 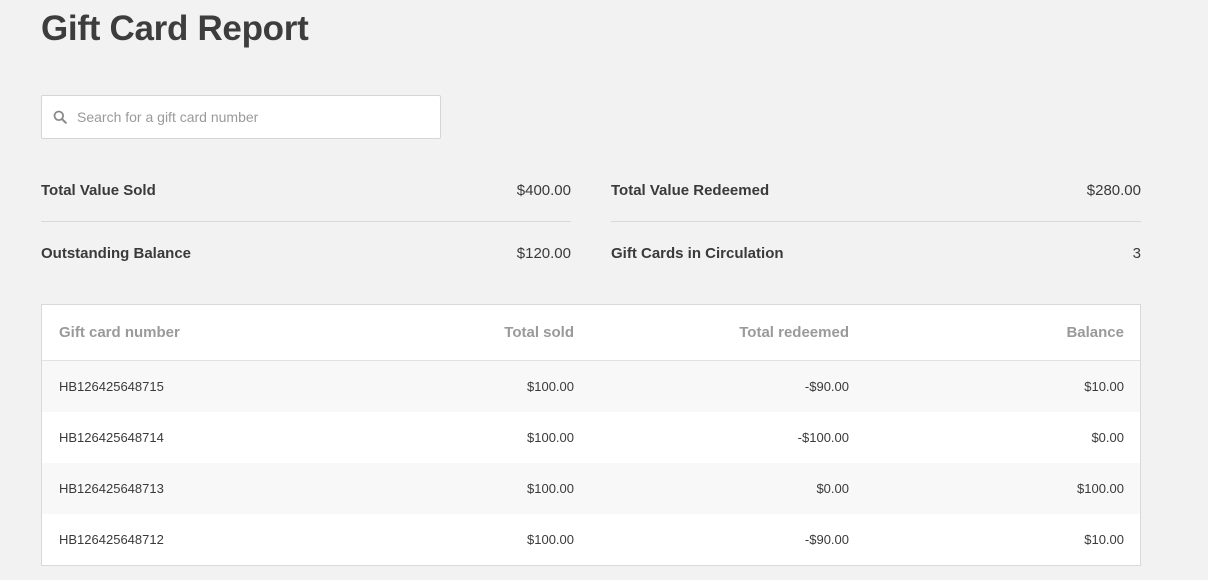 I want to click on table-row: HB126425648713 $100.00 $0.00 $100.00, so click(x=591, y=488).